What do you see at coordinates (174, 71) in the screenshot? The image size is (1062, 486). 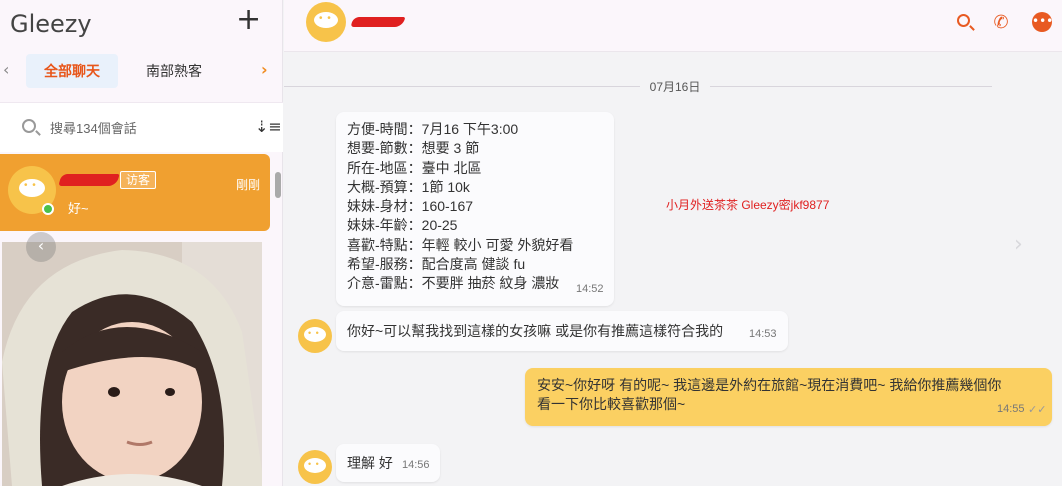 I see `tab-south-regulars: 南部熟客` at bounding box center [174, 71].